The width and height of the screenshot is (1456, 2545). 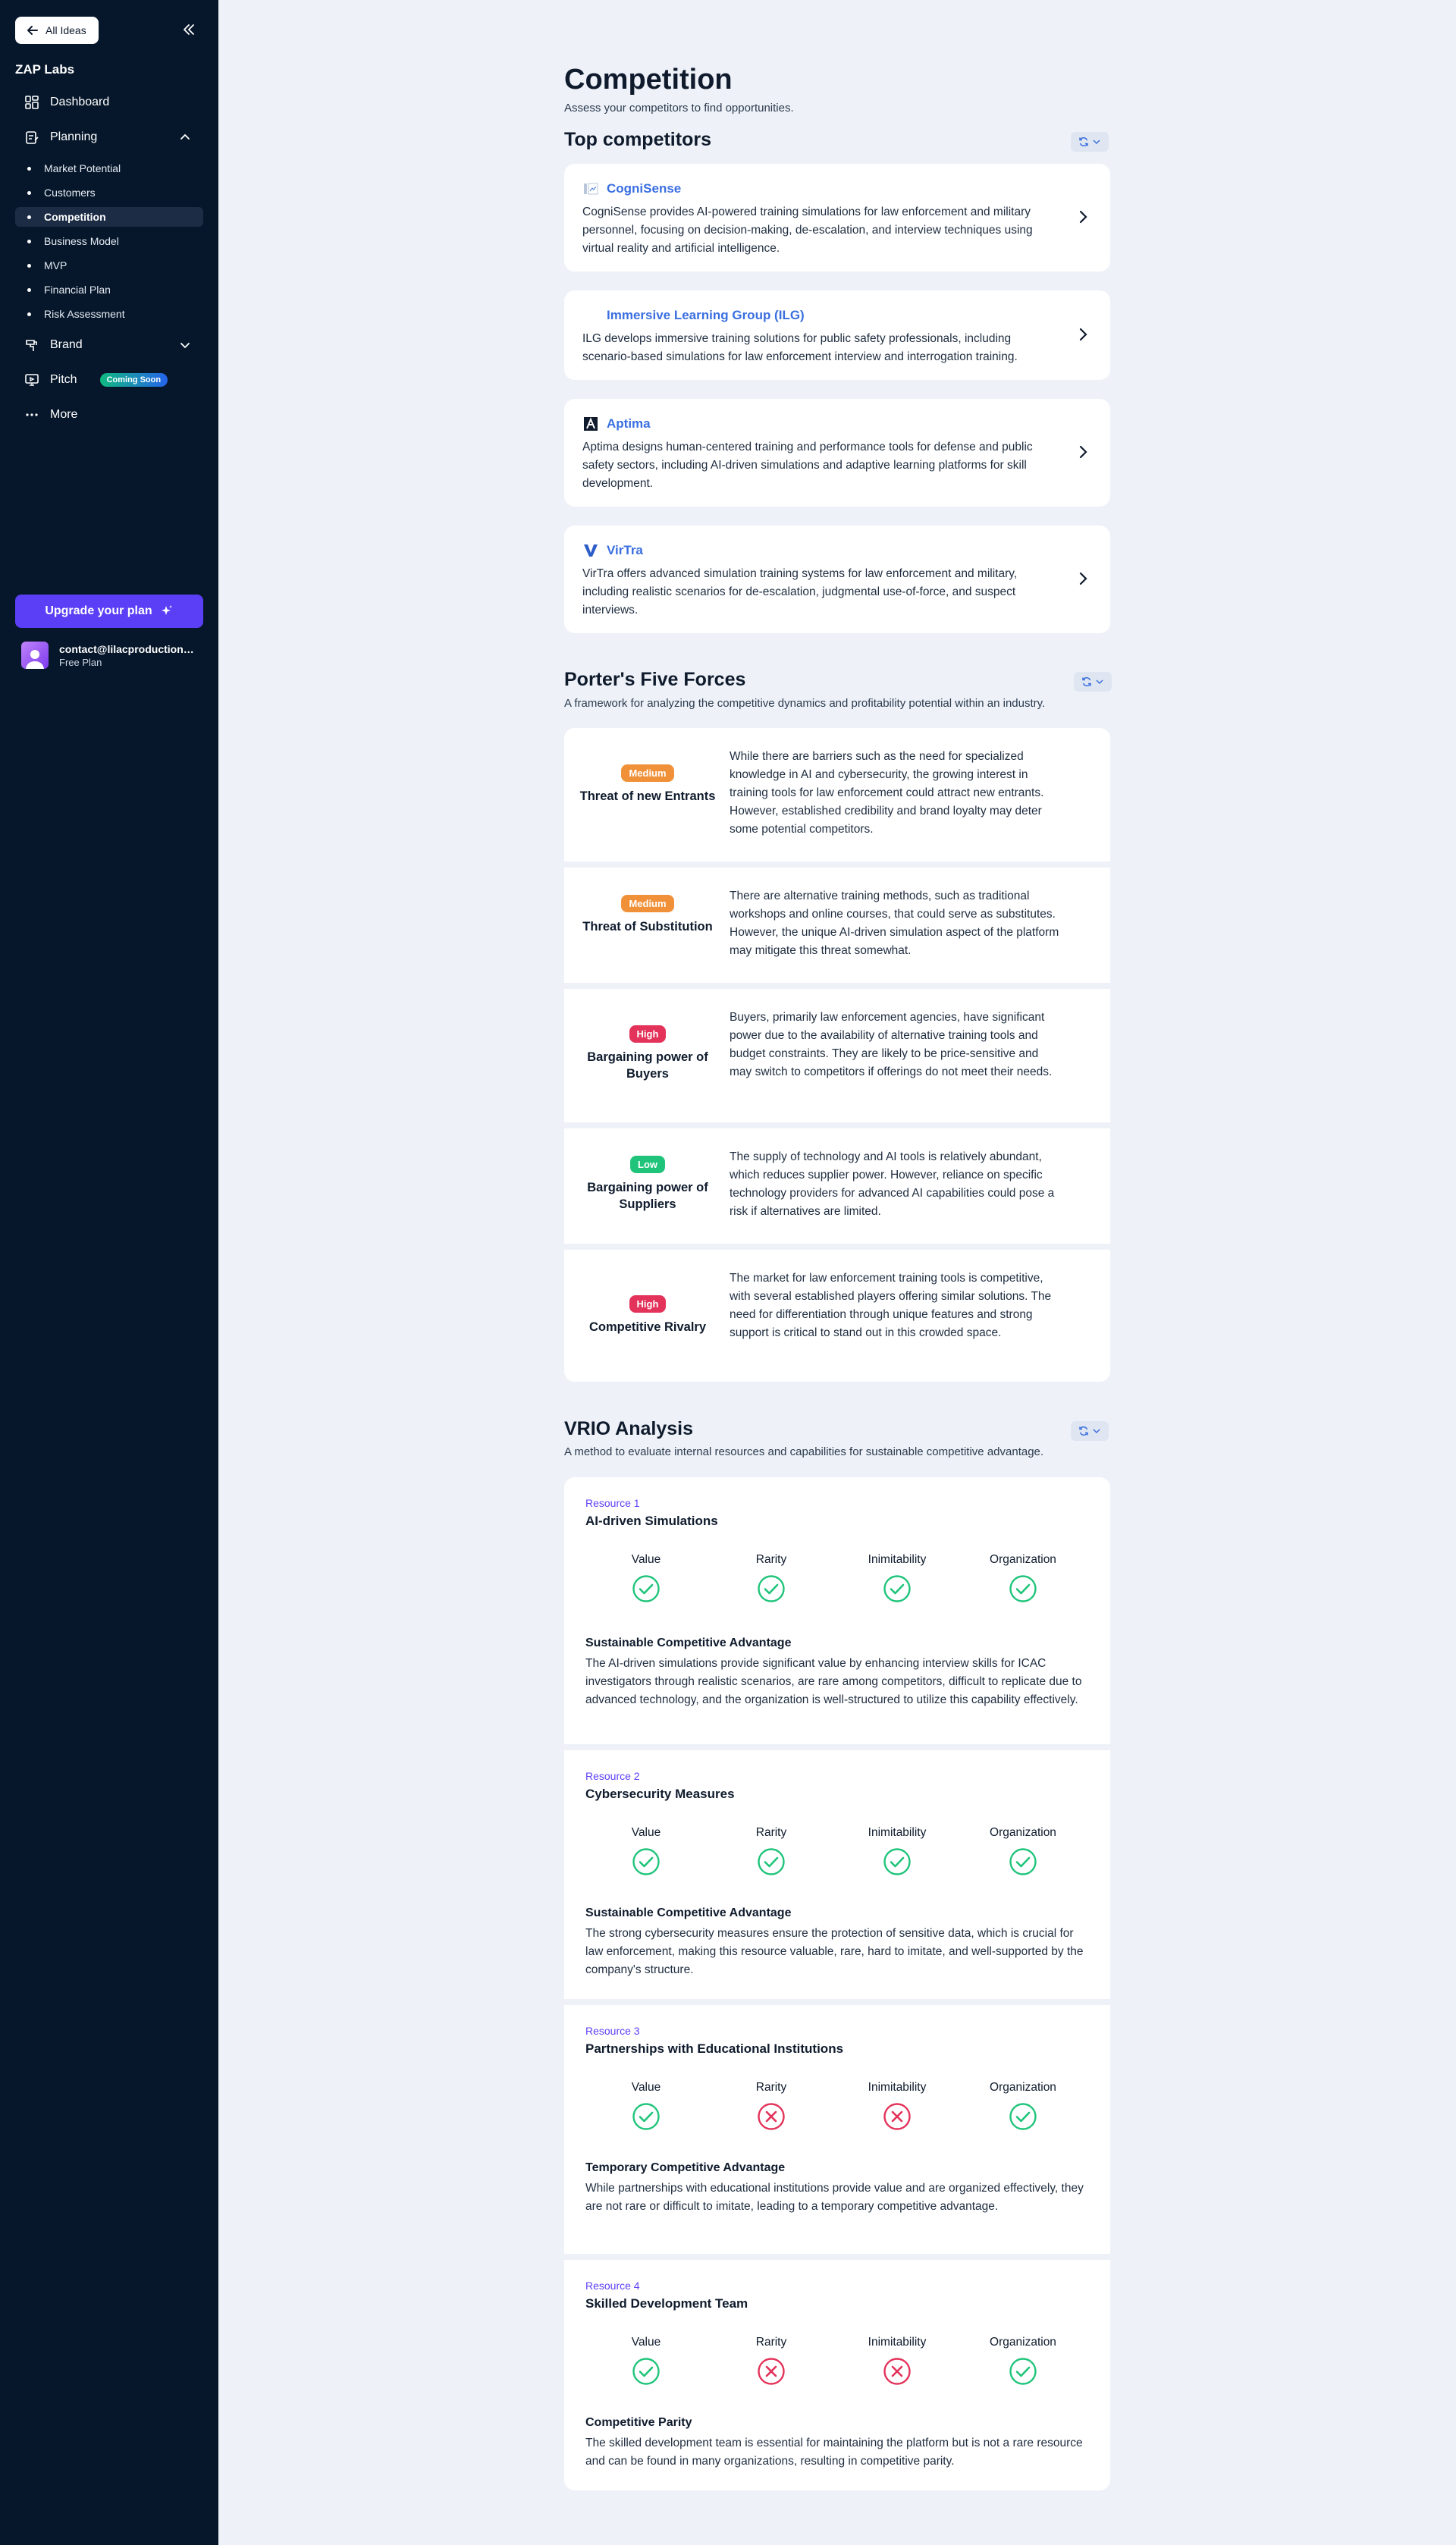 What do you see at coordinates (109, 192) in the screenshot?
I see `sidebar-item-customers: Customers` at bounding box center [109, 192].